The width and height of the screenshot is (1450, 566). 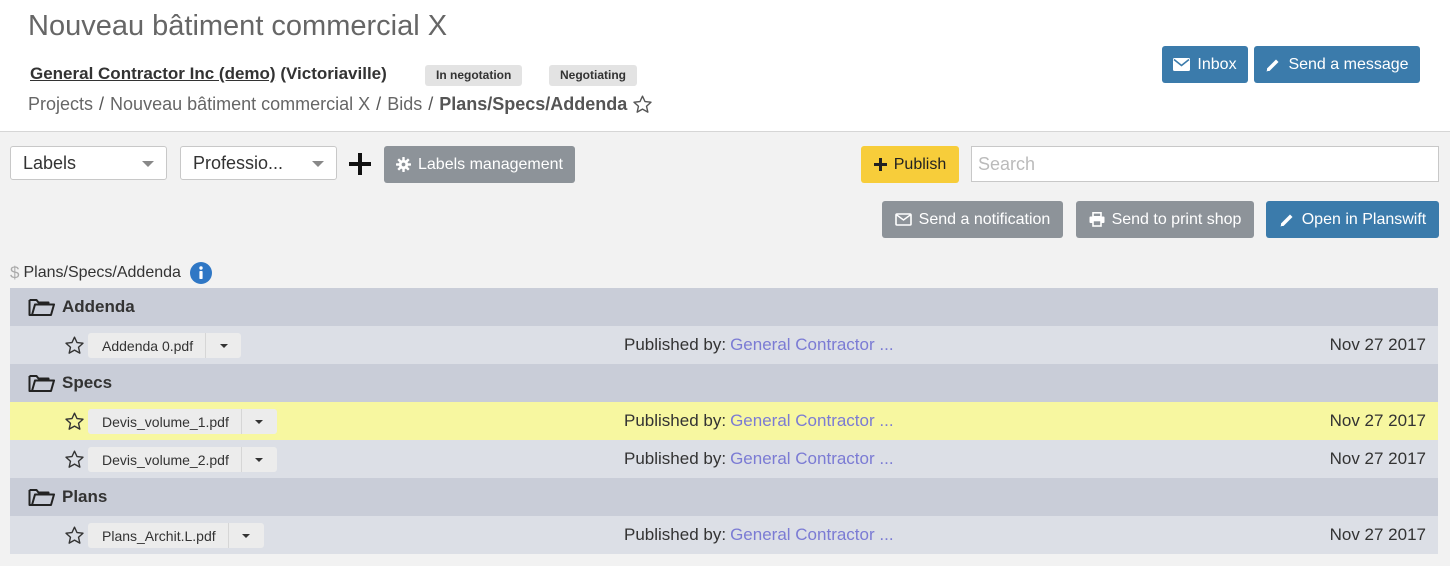 I want to click on dollar-icon: $, so click(x=15, y=272).